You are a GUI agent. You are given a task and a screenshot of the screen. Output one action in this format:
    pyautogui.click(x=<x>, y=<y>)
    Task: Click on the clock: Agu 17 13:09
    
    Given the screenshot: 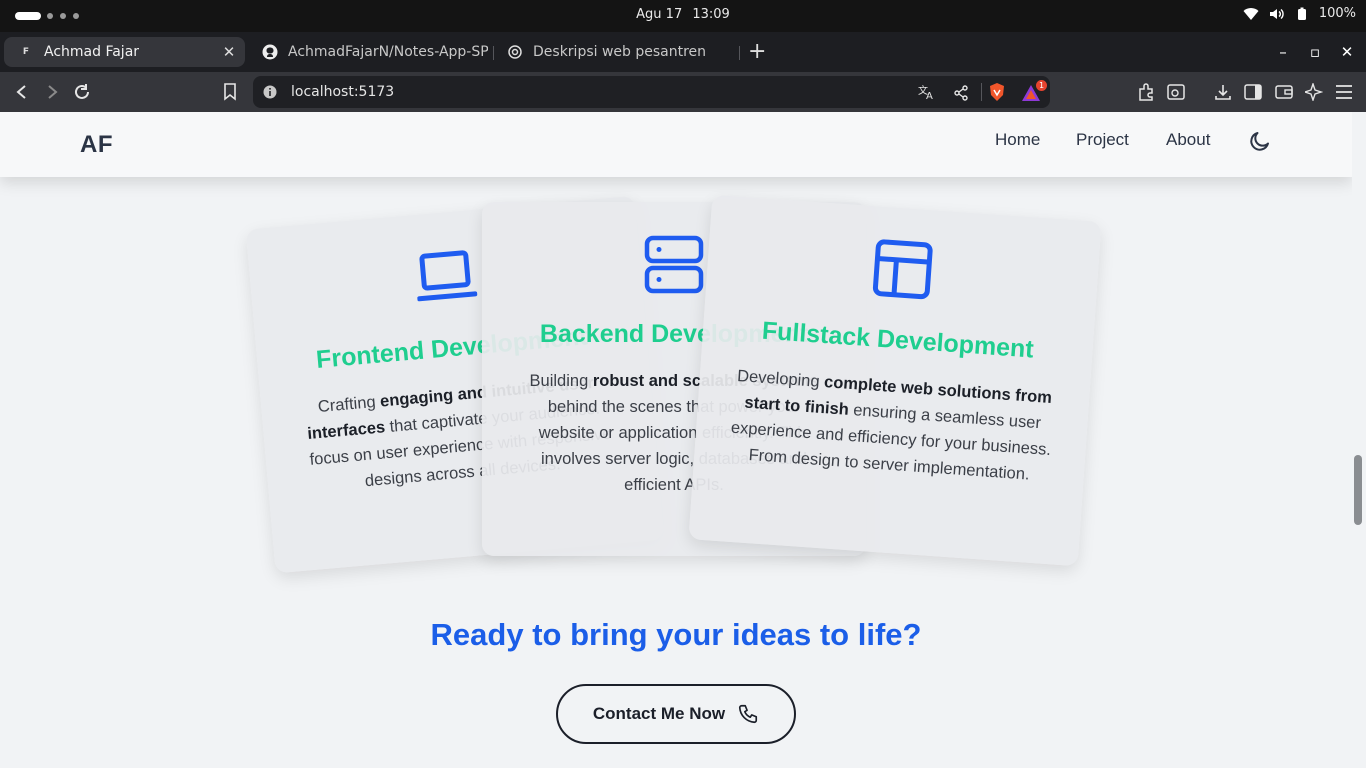 What is the action you would take?
    pyautogui.click(x=683, y=14)
    